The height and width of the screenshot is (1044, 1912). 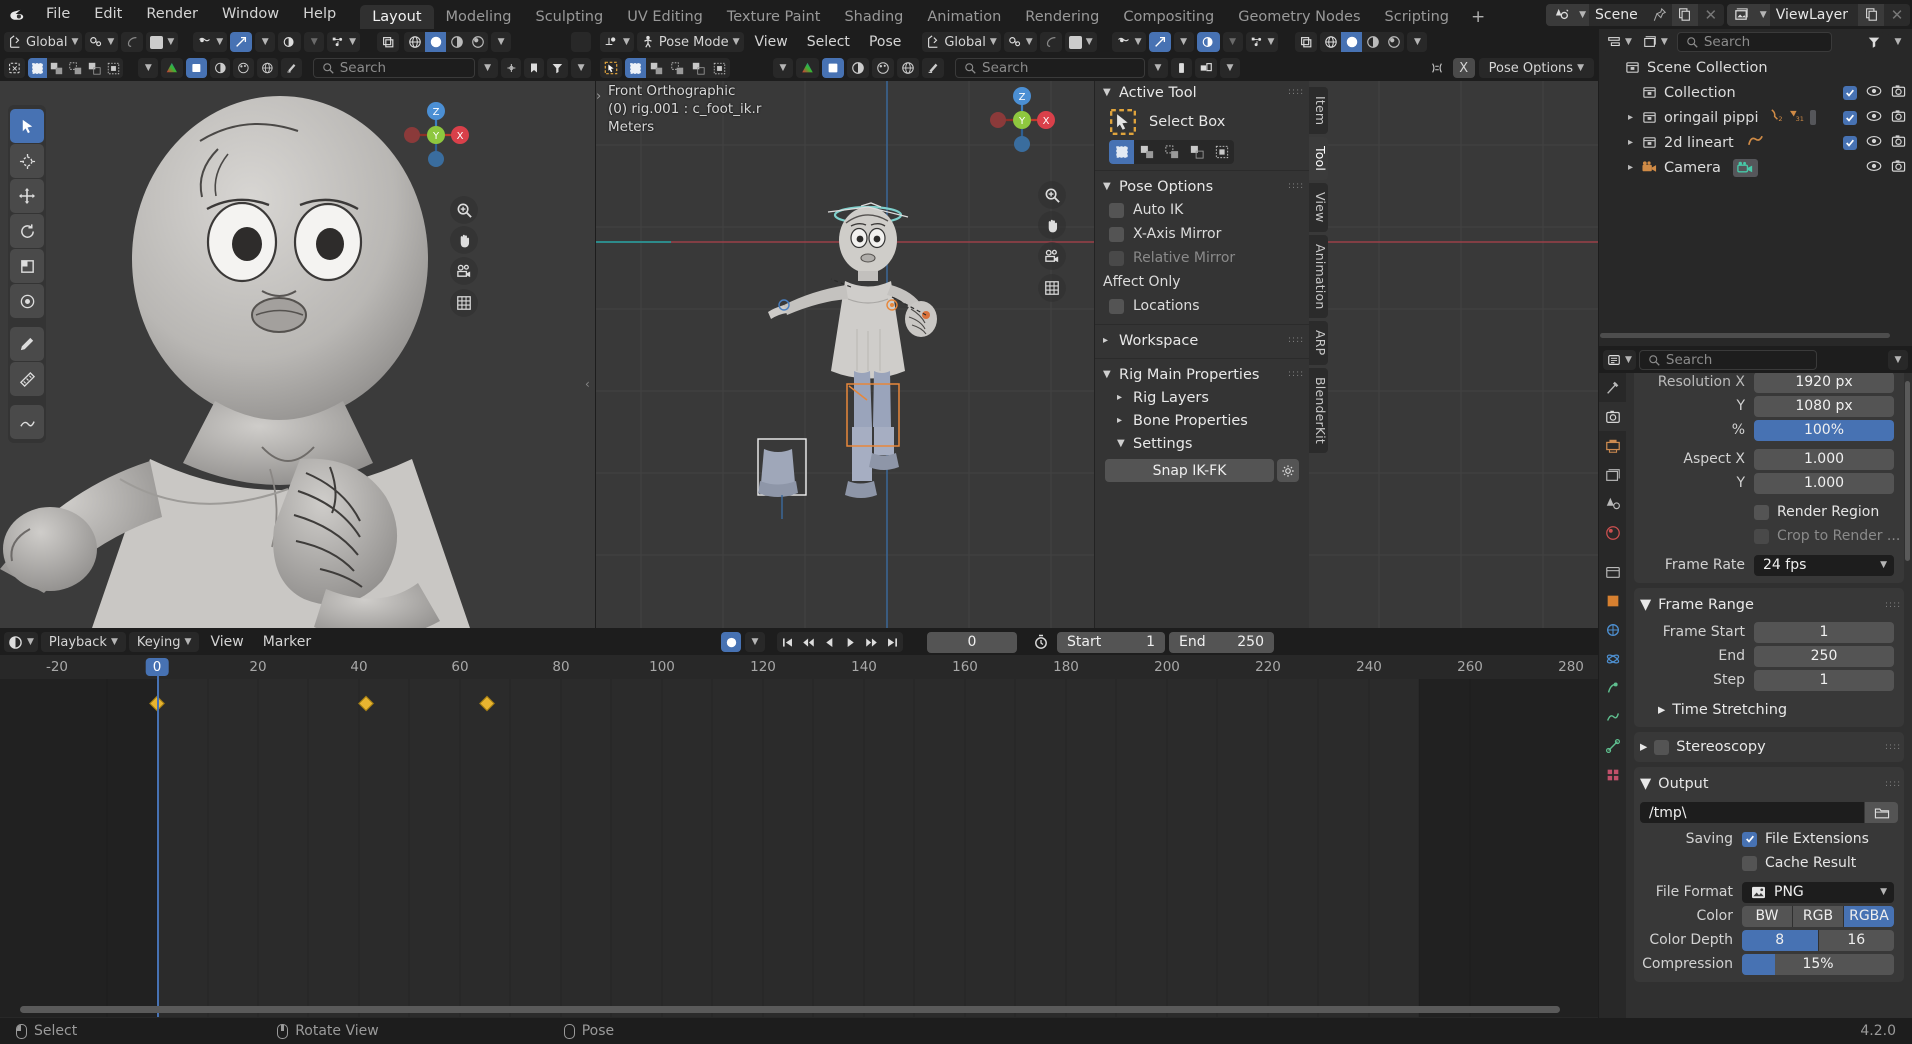 What do you see at coordinates (393, 68) in the screenshot?
I see `search-input-left: Search` at bounding box center [393, 68].